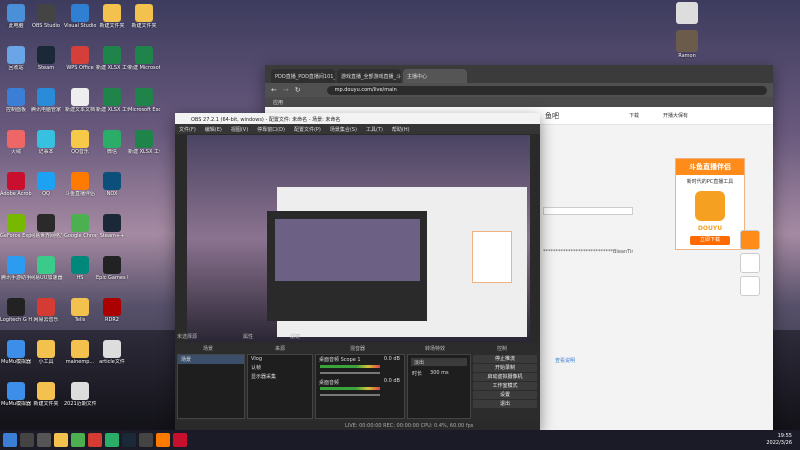 The image size is (800, 450). What do you see at coordinates (552, 116) in the screenshot?
I see `page-header-title: 鱼吧` at bounding box center [552, 116].